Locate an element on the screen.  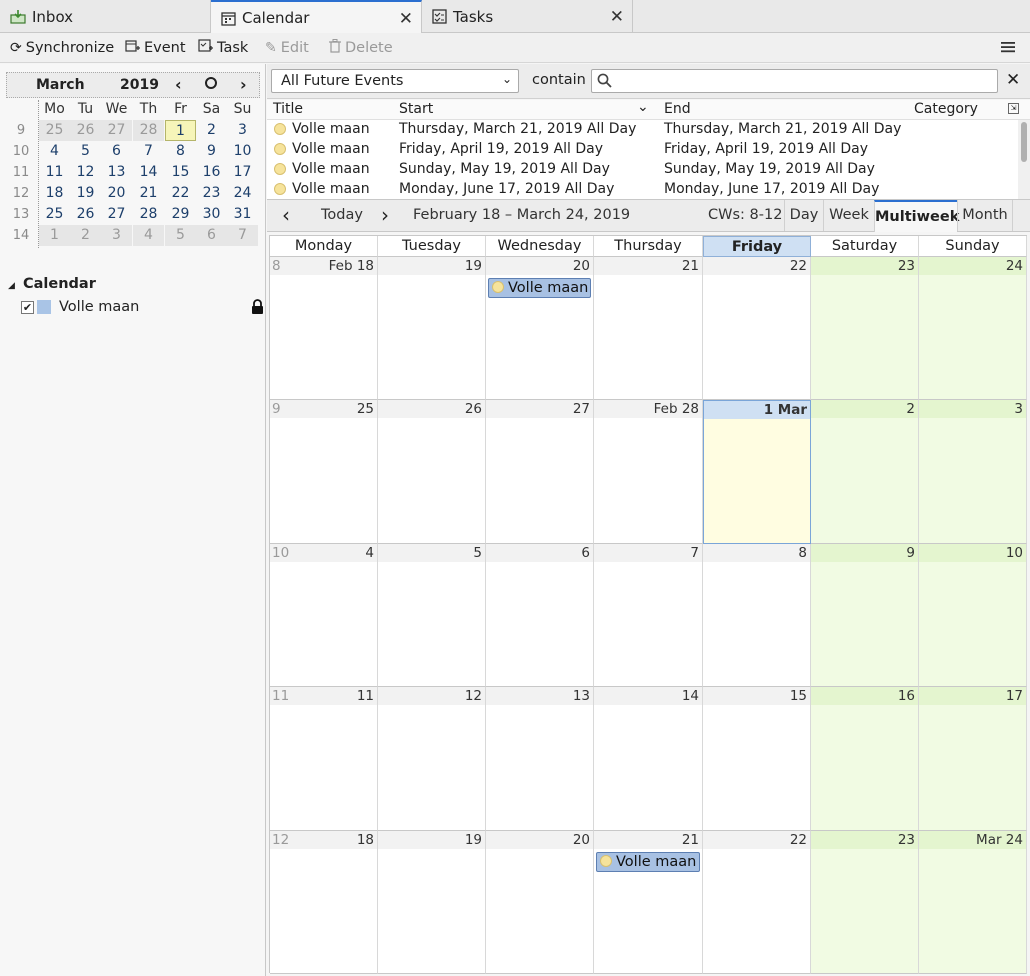
today-circle-icon is located at coordinates (211, 83).